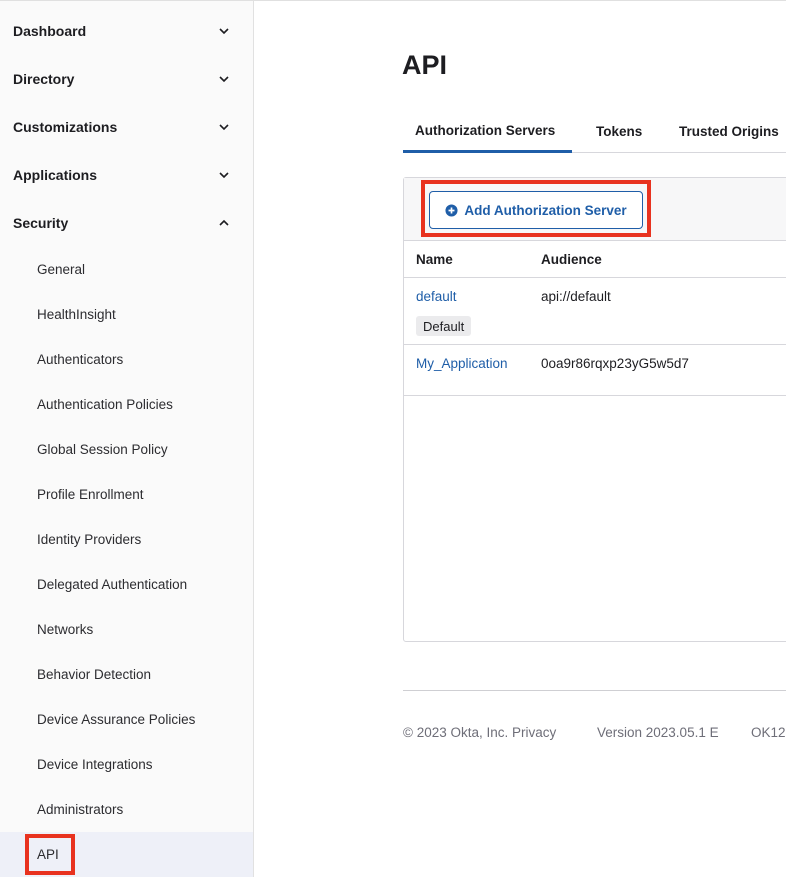 This screenshot has width=786, height=877. Describe the element at coordinates (545, 210) in the screenshot. I see `add-authorization-server-label: Add Authorization Server` at that location.